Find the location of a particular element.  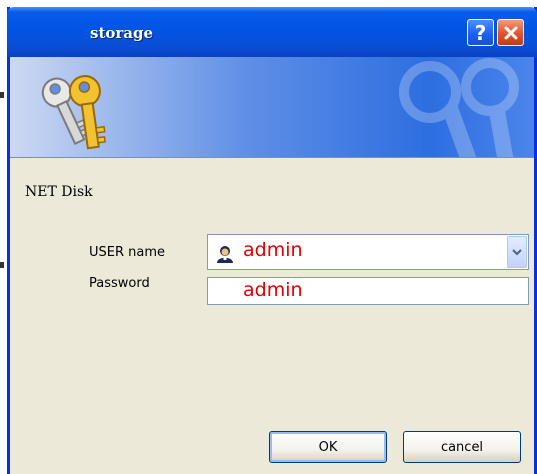

keys-icon is located at coordinates (73, 112).